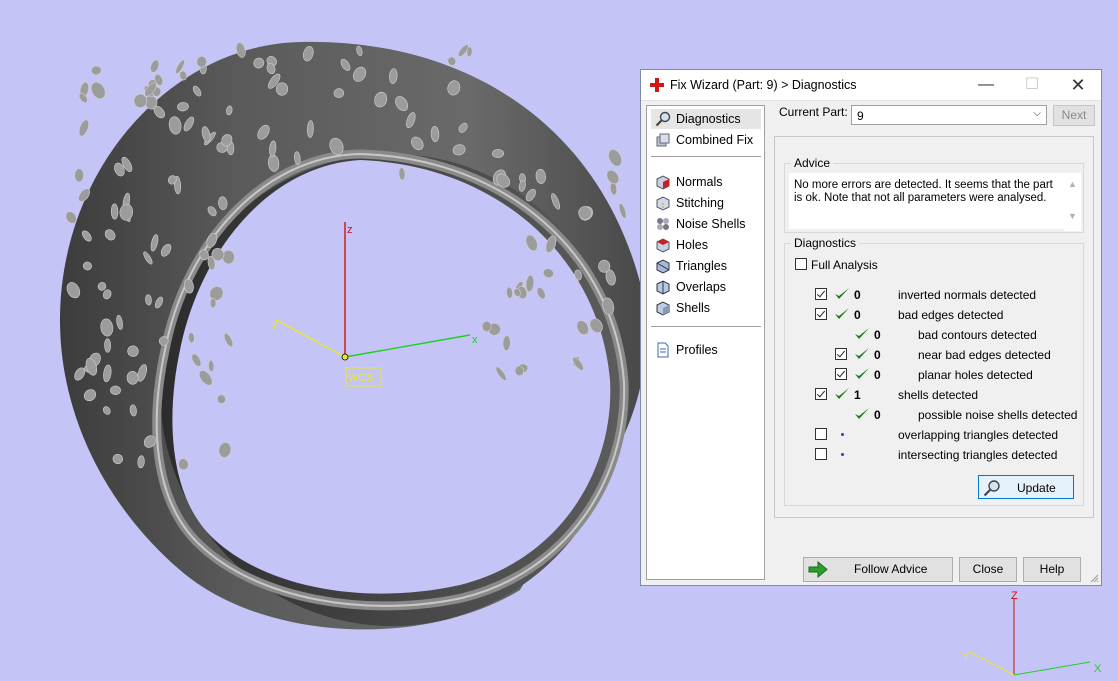 The height and width of the screenshot is (681, 1118). Describe the element at coordinates (1037, 113) in the screenshot. I see `chevron-down-icon: ⌵` at that location.